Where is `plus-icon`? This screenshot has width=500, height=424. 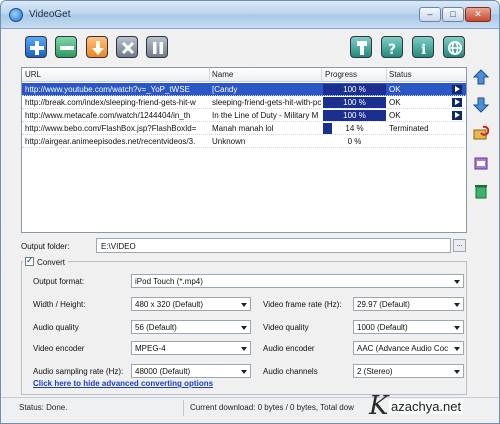 plus-icon is located at coordinates (37, 48).